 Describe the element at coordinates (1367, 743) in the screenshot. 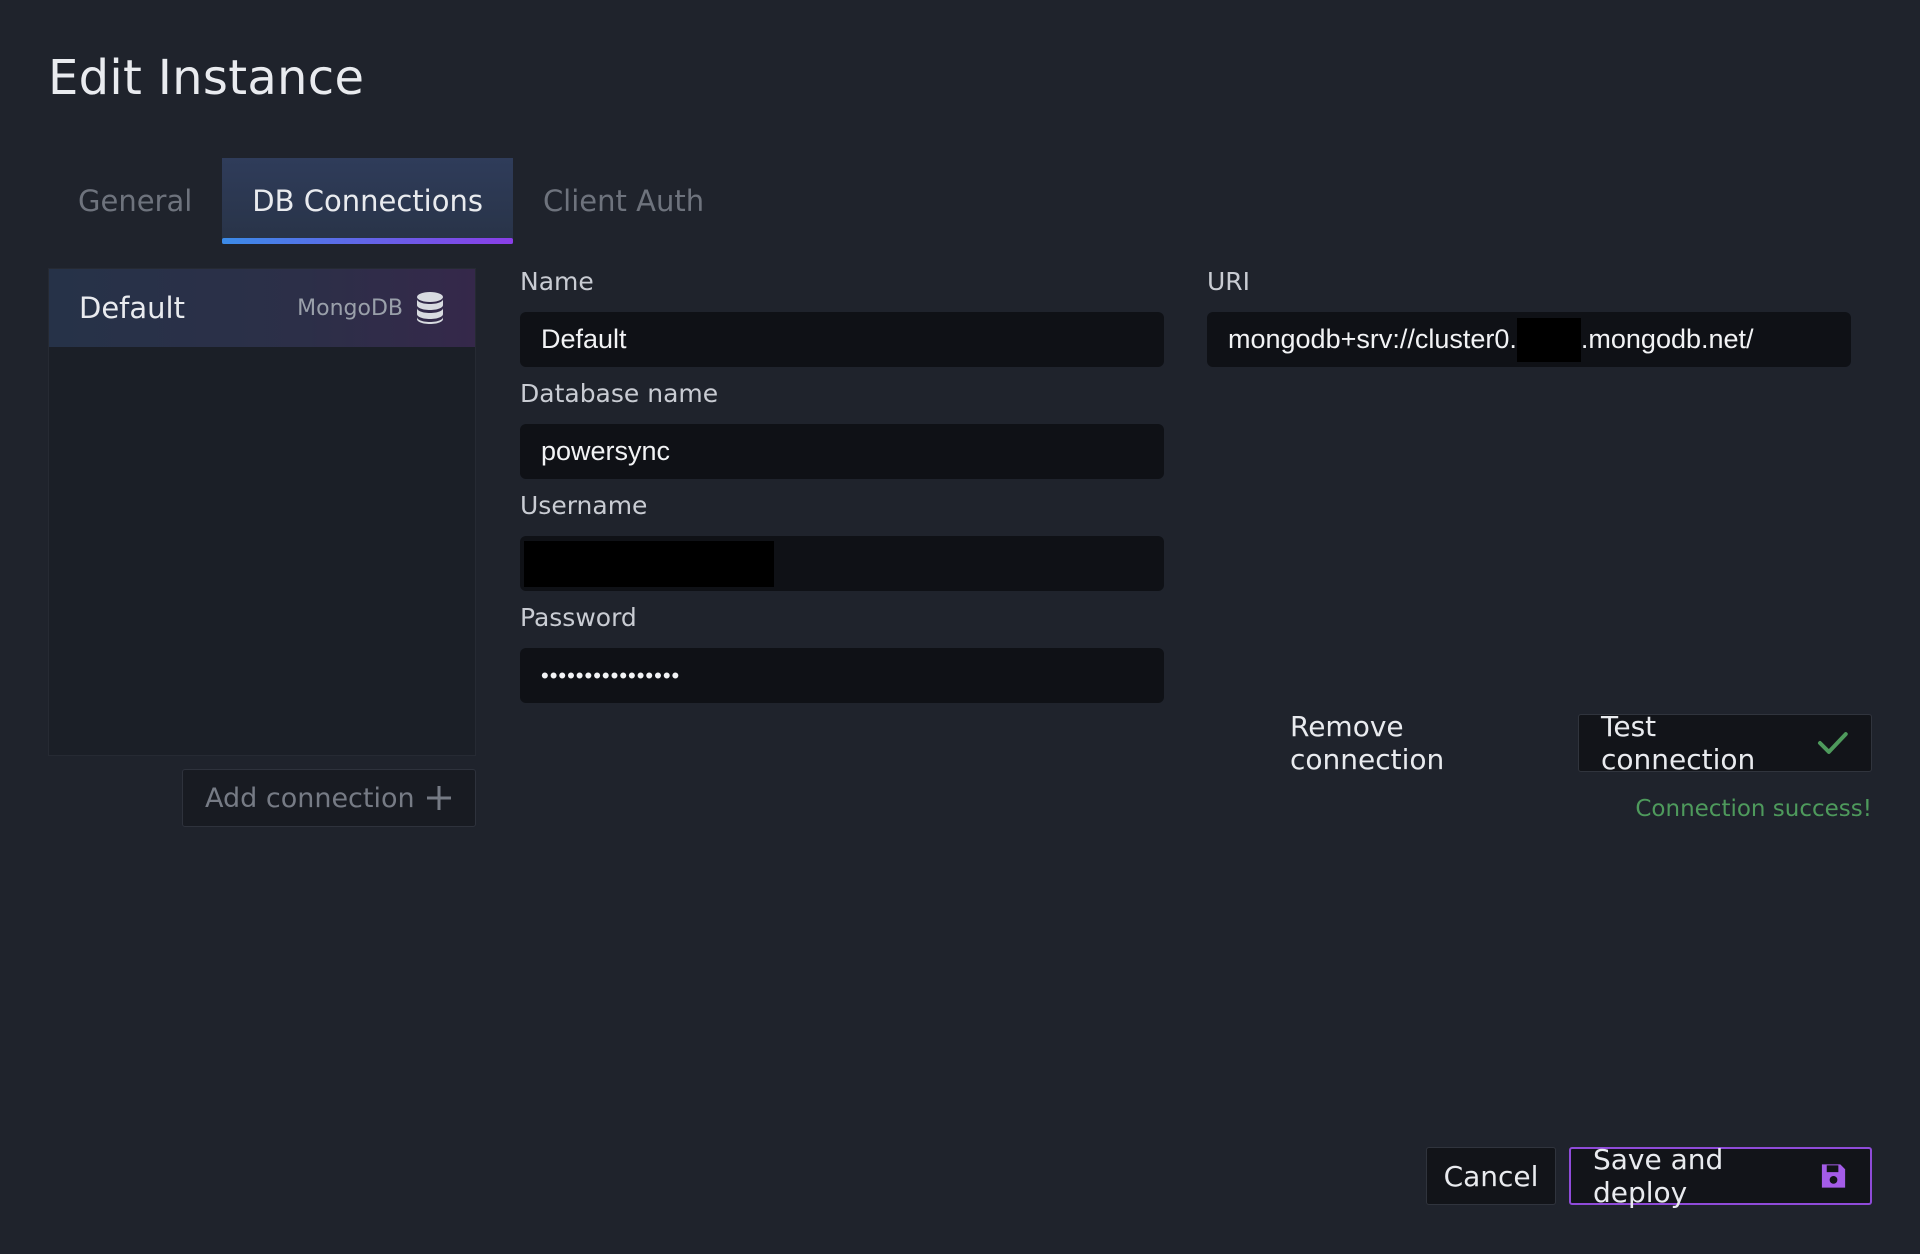

I see `remove-connection-label: Remove connection` at that location.